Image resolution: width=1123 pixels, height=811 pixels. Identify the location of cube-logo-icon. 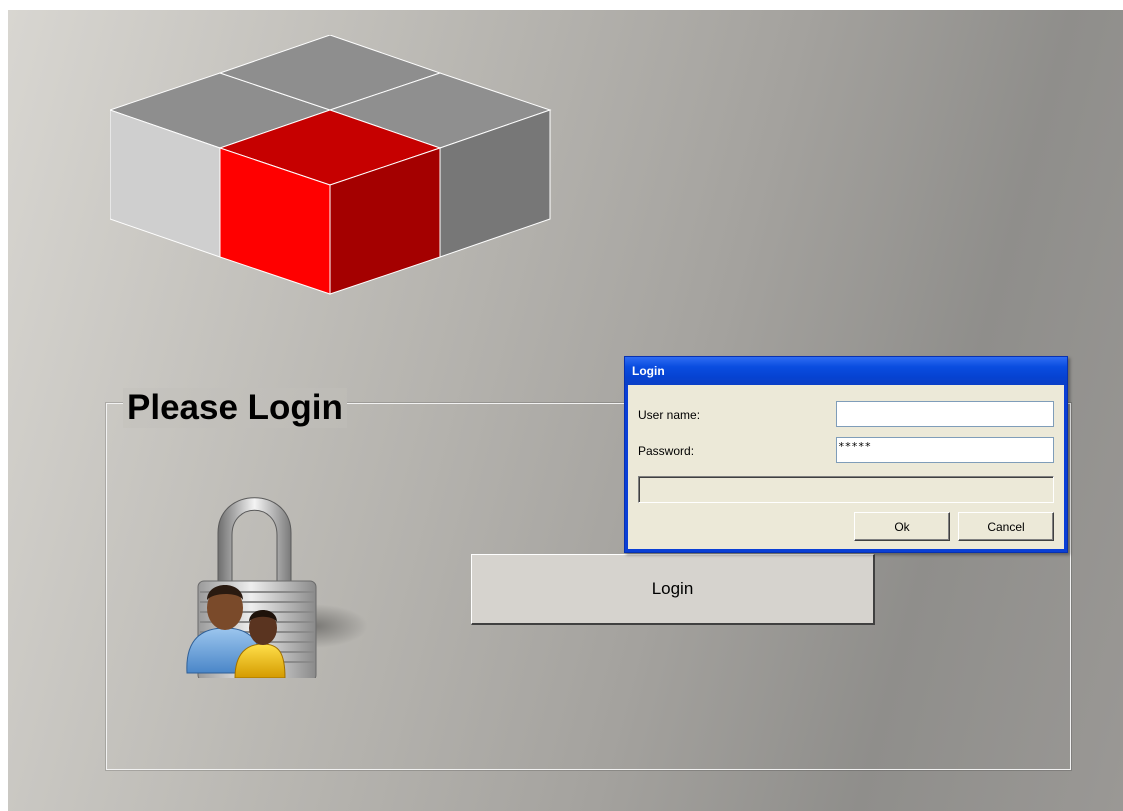
(331, 165).